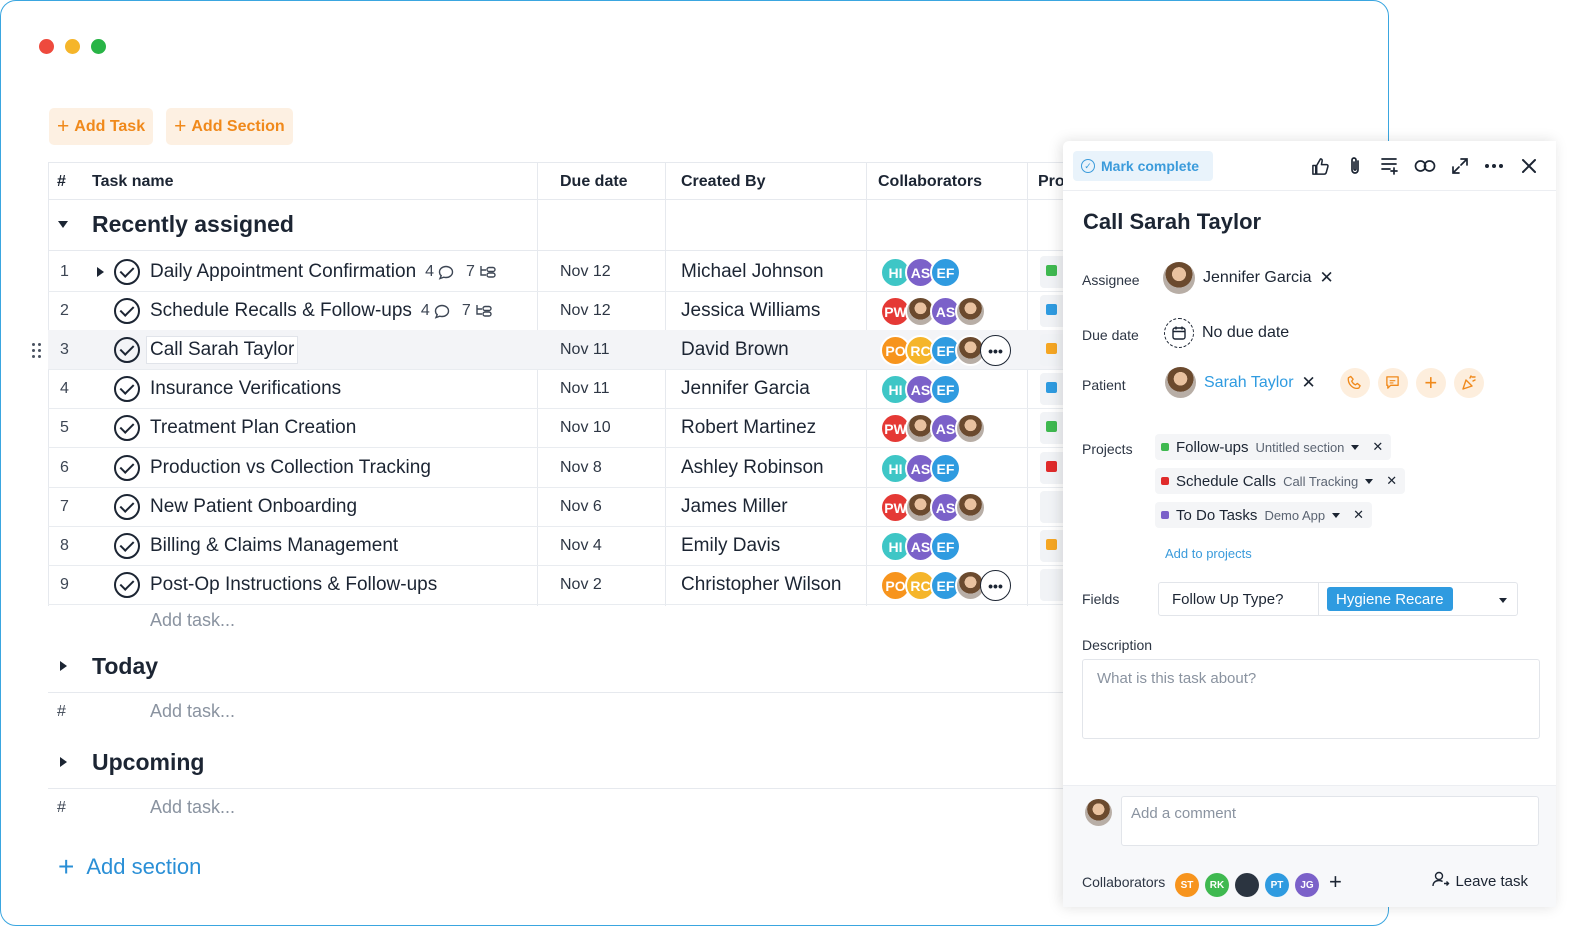 This screenshot has height=933, width=1576. Describe the element at coordinates (1172, 222) in the screenshot. I see `task-title: Call Sarah Taylor` at that location.